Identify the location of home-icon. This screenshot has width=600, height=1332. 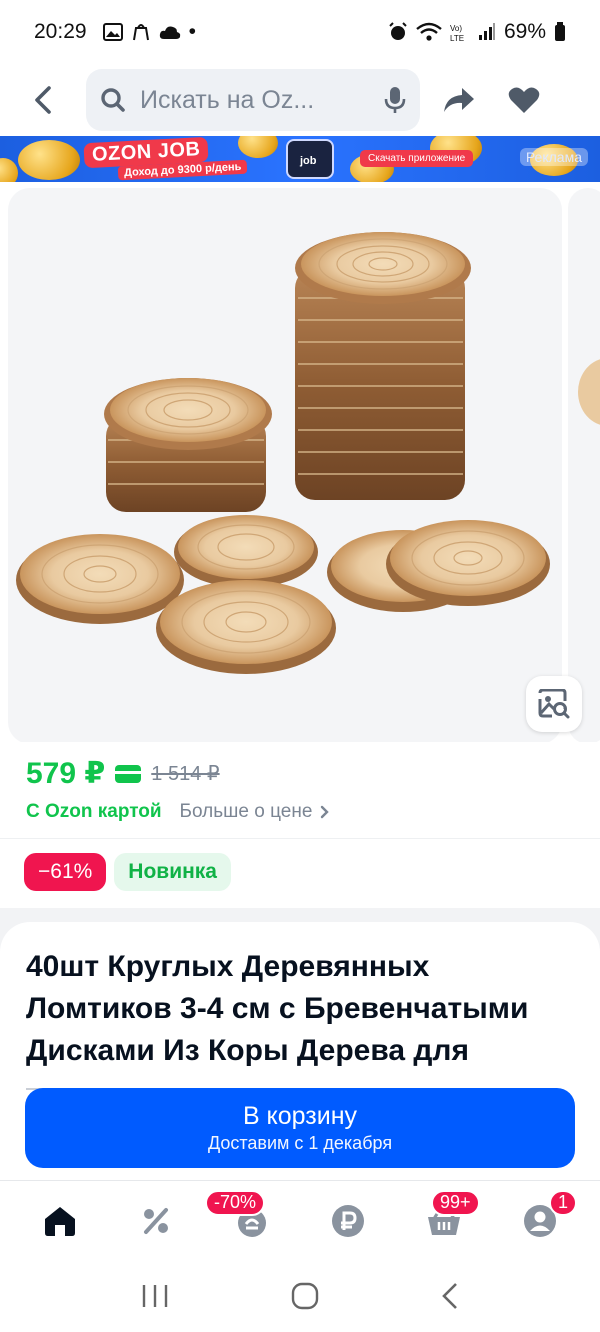
(60, 1221).